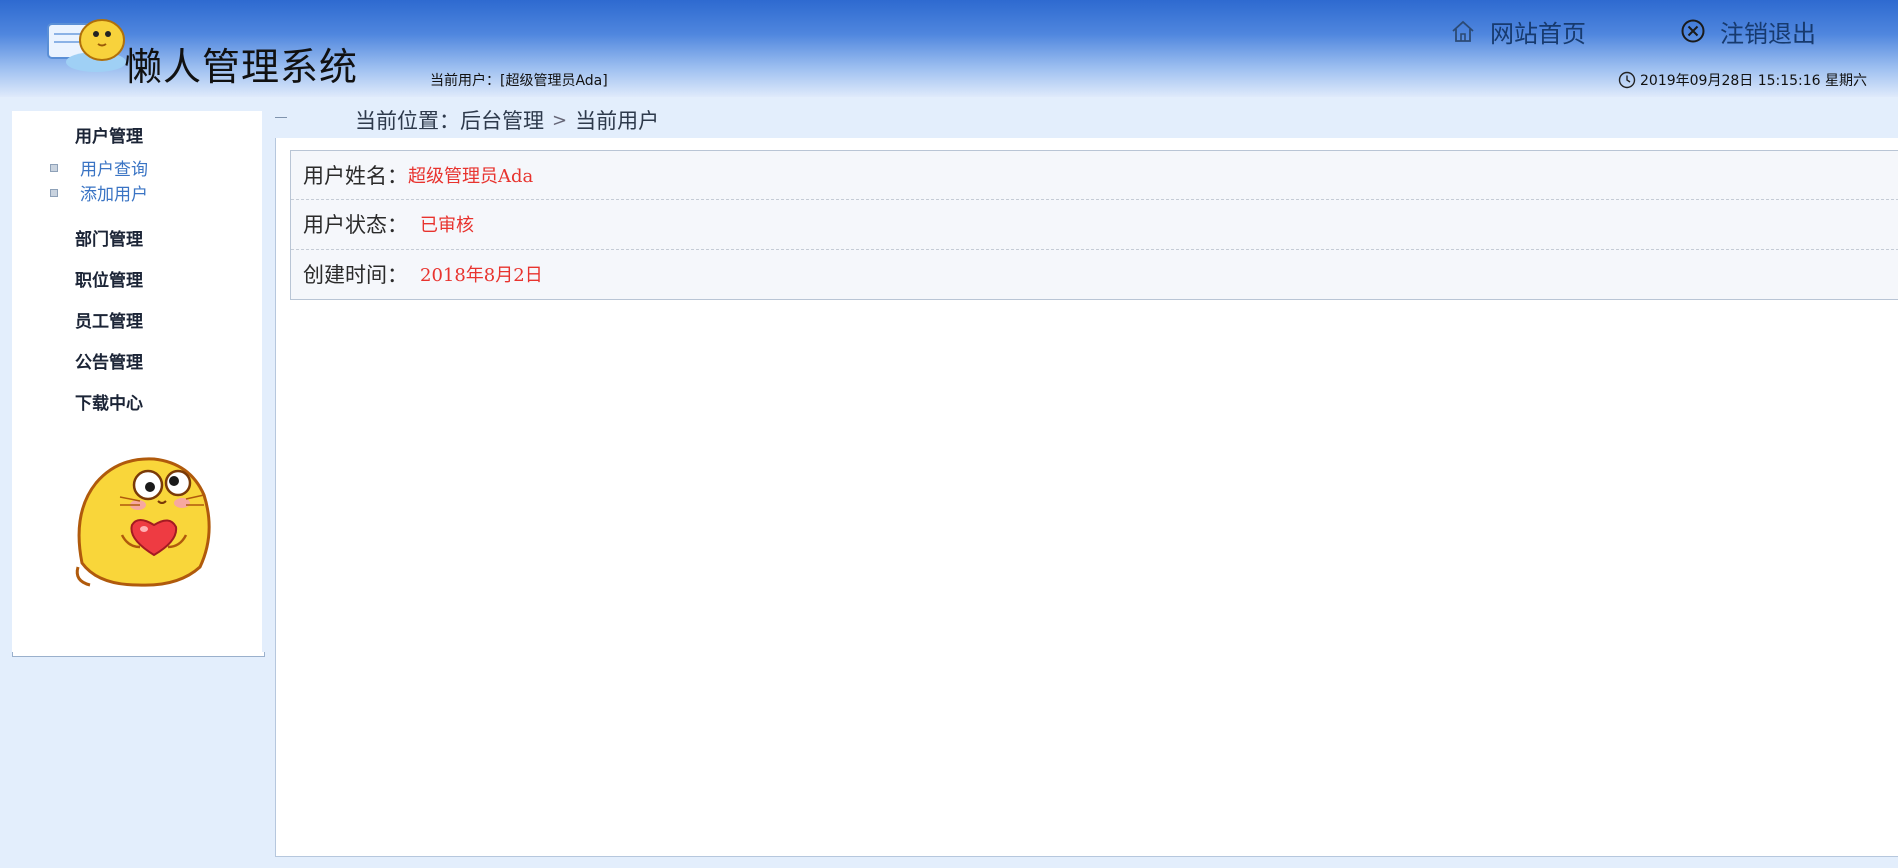  Describe the element at coordinates (109, 237) in the screenshot. I see `sidebar-item-department-management: 部门管理` at that location.